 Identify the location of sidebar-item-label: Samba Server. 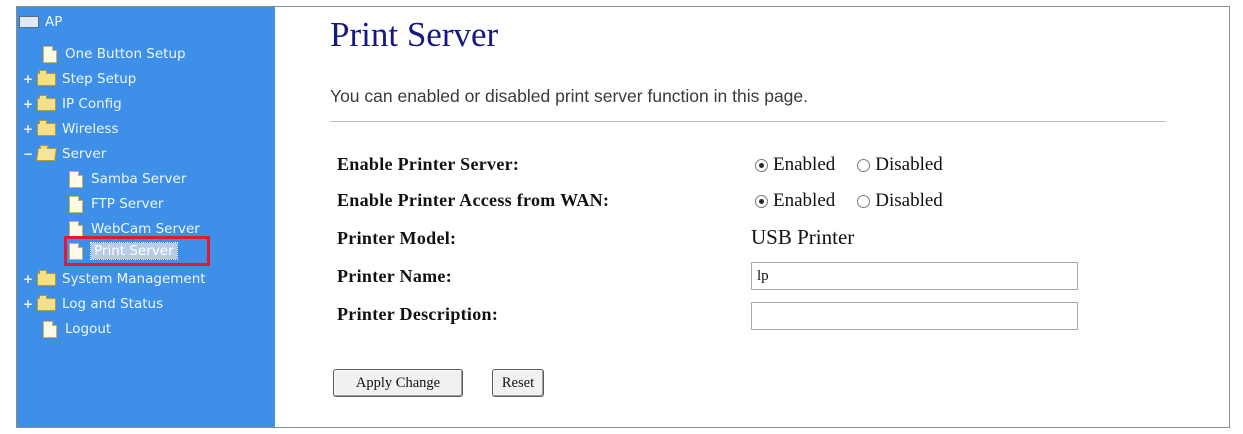
(139, 179).